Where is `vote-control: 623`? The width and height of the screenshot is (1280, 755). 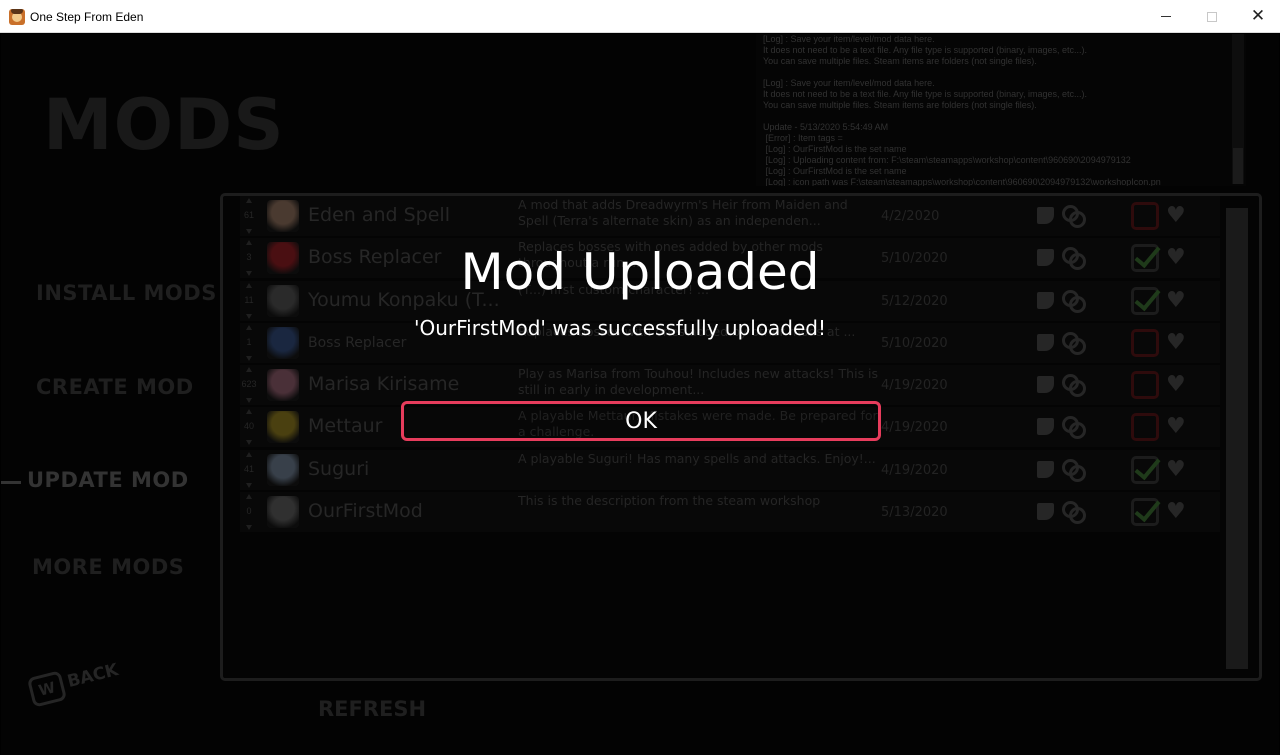 vote-control: 623 is located at coordinates (249, 385).